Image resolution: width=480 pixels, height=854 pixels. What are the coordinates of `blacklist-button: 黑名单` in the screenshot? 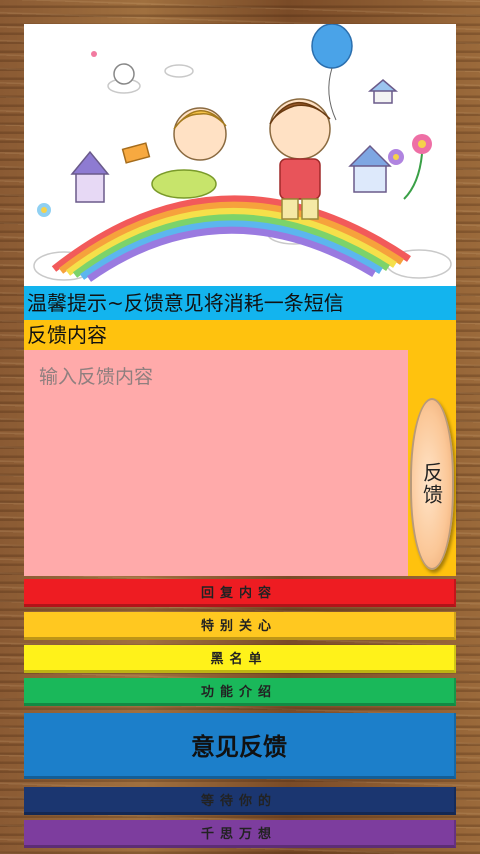 It's located at (240, 659).